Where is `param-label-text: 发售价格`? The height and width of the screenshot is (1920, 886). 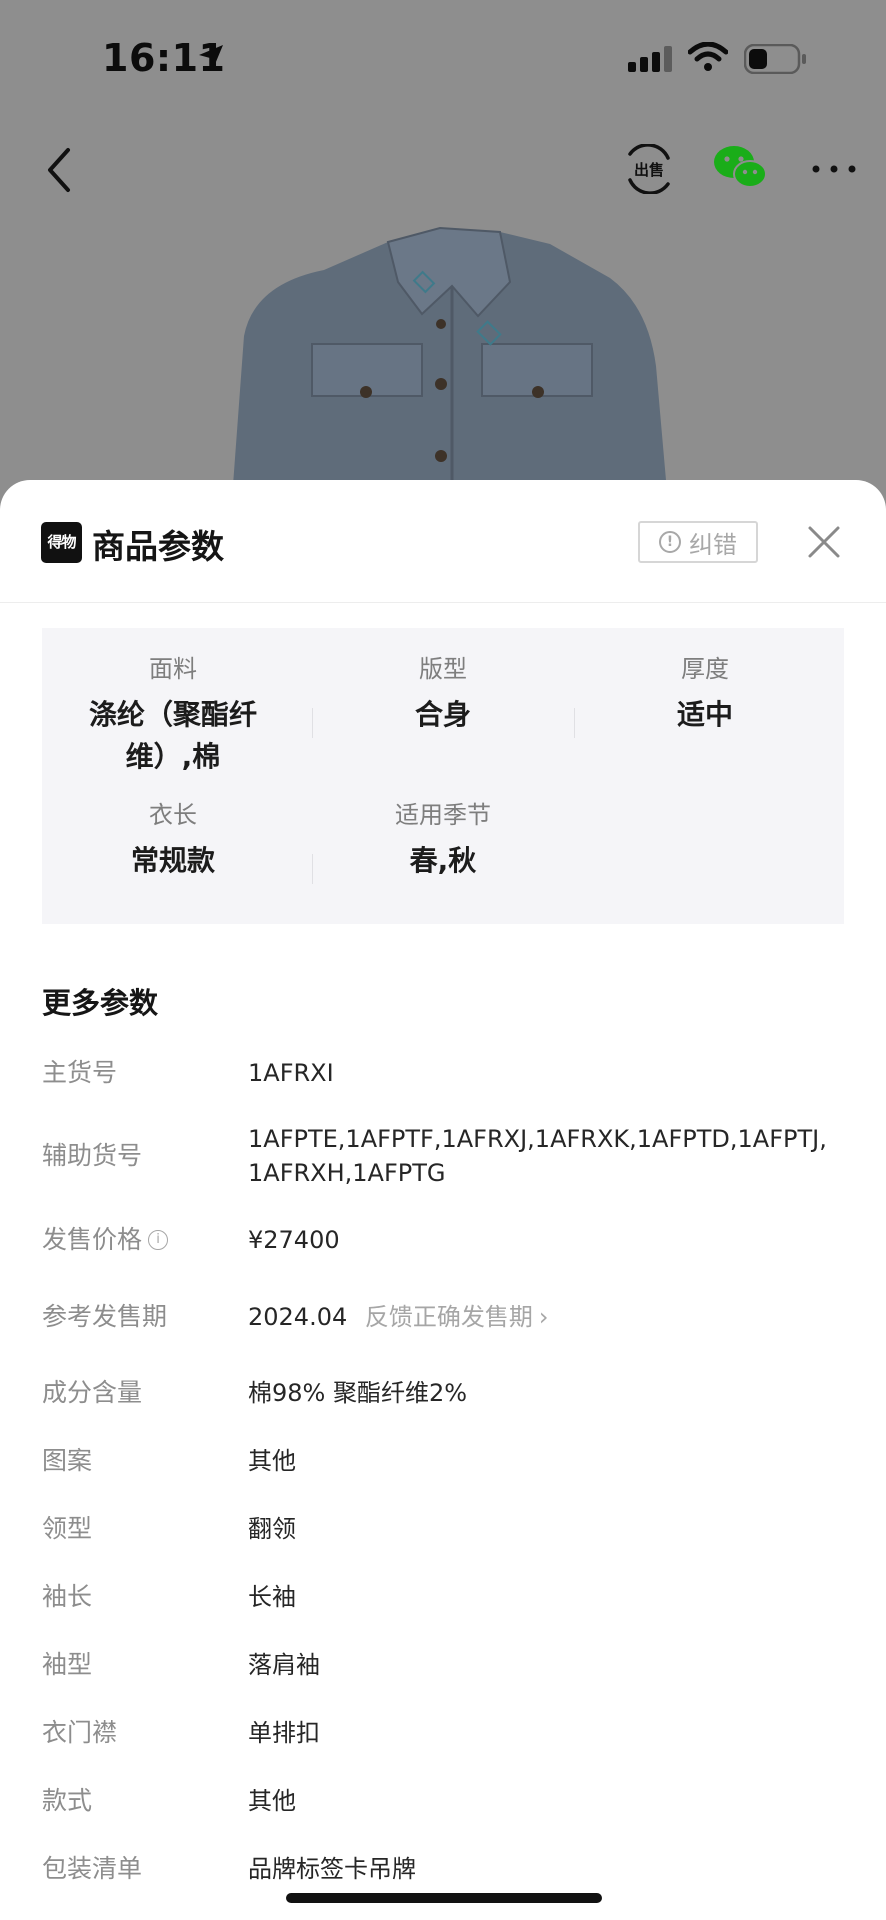
param-label-text: 发售价格 is located at coordinates (92, 1239).